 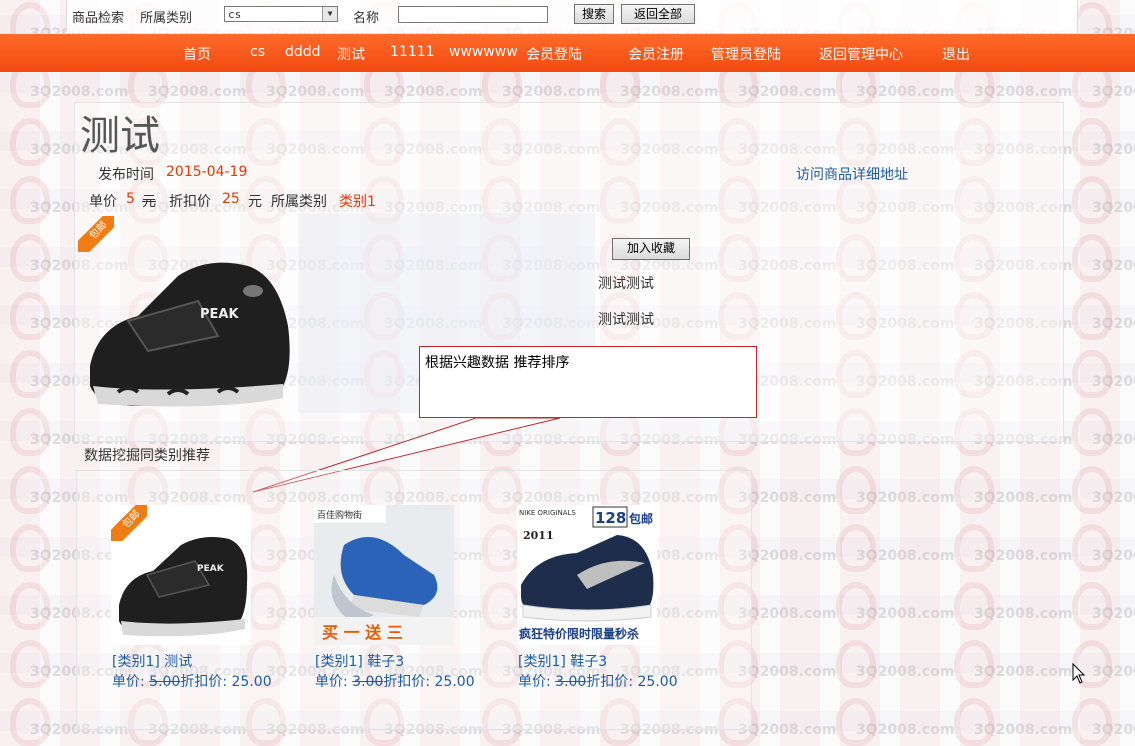 I want to click on svg-text: 包邮, so click(x=640, y=518).